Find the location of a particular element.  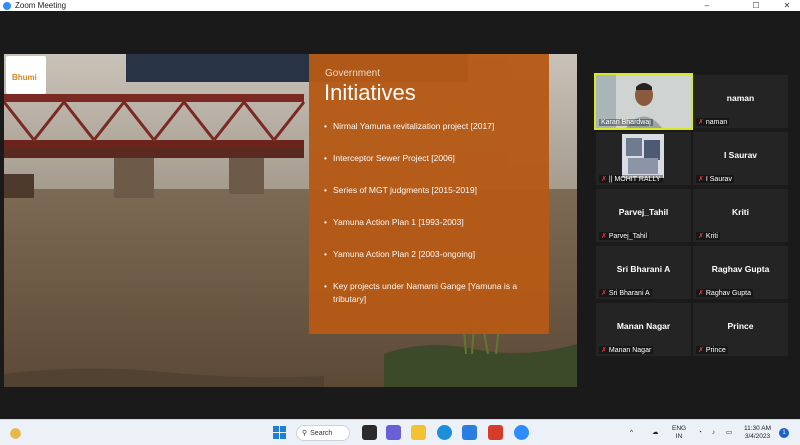

participant-tile: Kriti ✗ Kriti is located at coordinates (740, 215).